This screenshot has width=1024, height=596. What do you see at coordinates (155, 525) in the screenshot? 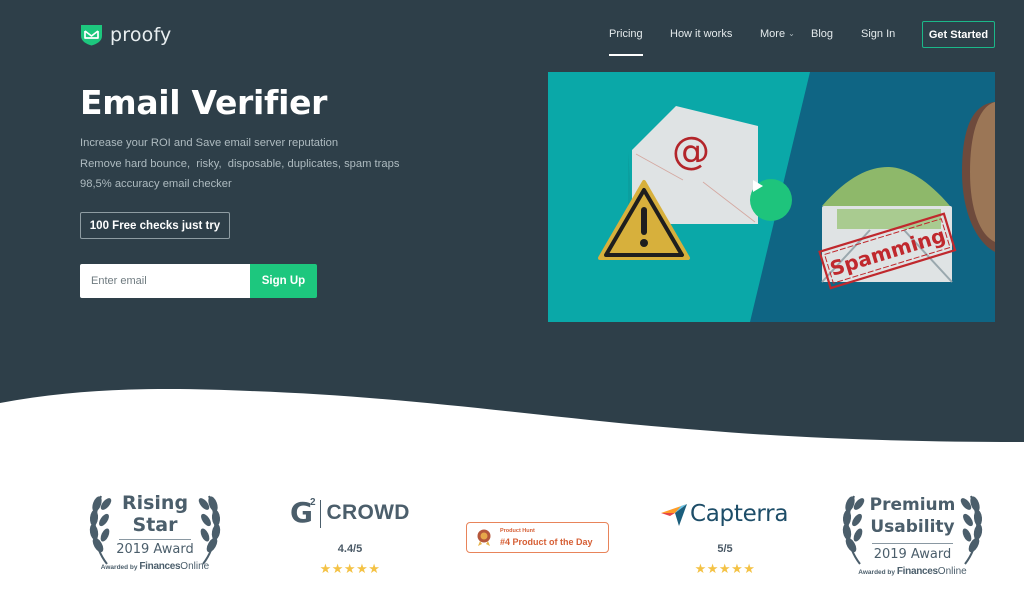
I see `award-title-line: Star` at bounding box center [155, 525].